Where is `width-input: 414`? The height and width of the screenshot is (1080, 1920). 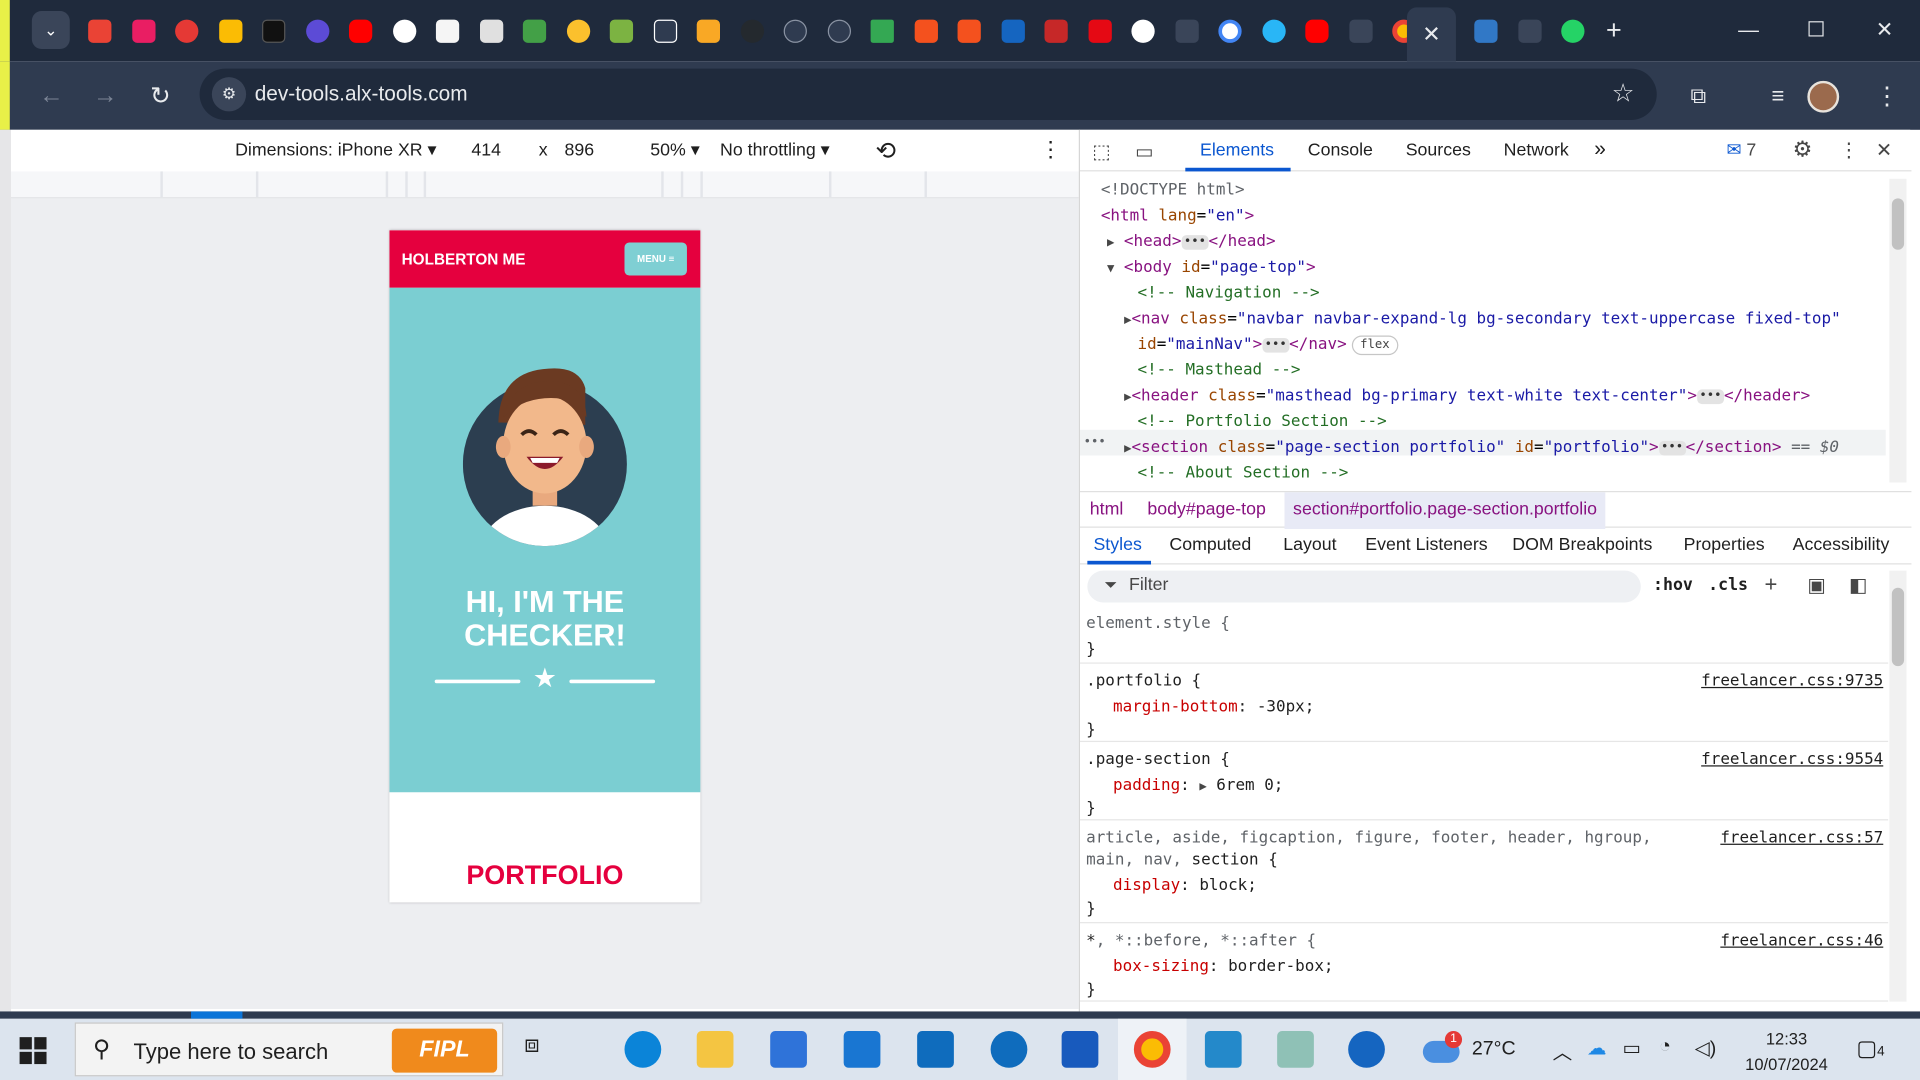 width-input: 414 is located at coordinates (486, 151).